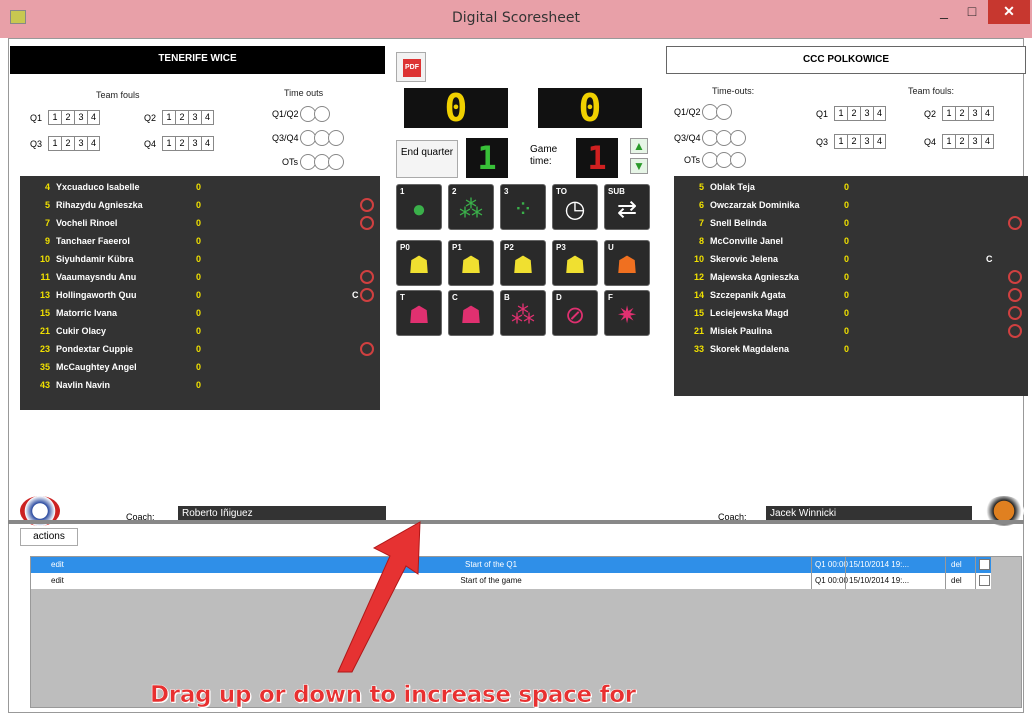 The height and width of the screenshot is (717, 1032). Describe the element at coordinates (575, 313) in the screenshot. I see `action-button-d: D ⊘` at that location.